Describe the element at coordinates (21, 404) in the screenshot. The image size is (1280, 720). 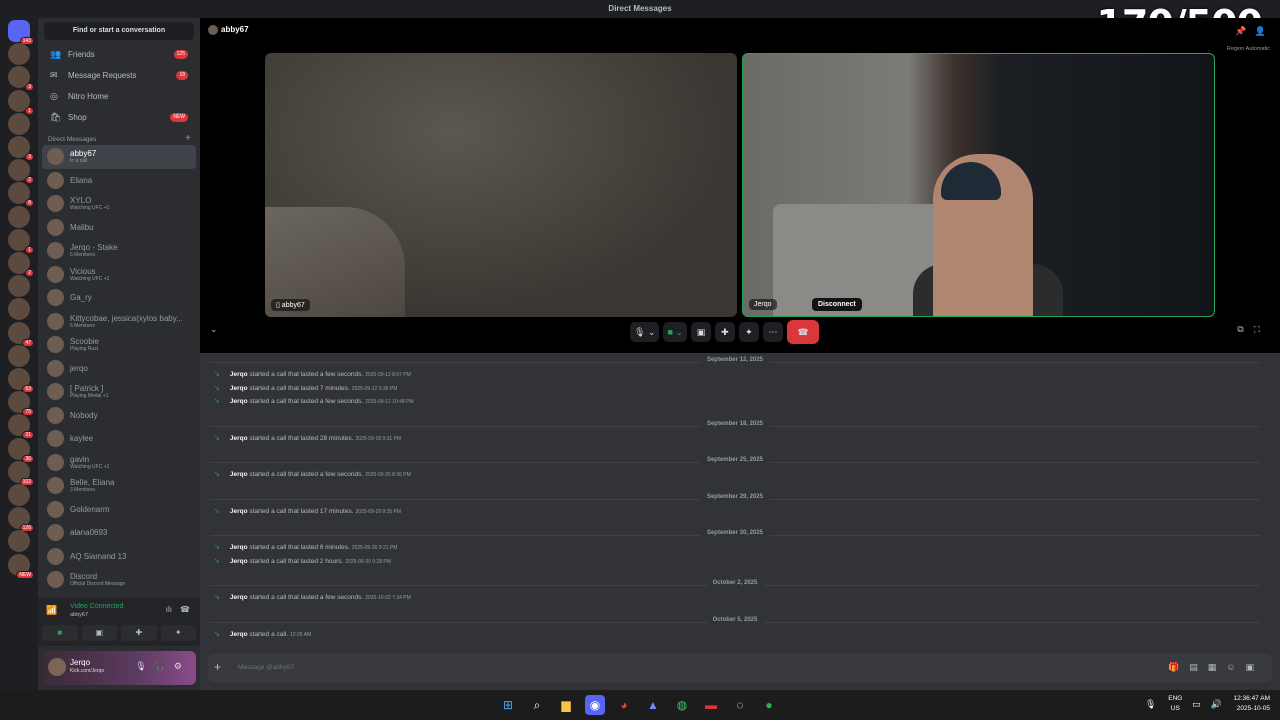
I see `server-icon: 75` at that location.